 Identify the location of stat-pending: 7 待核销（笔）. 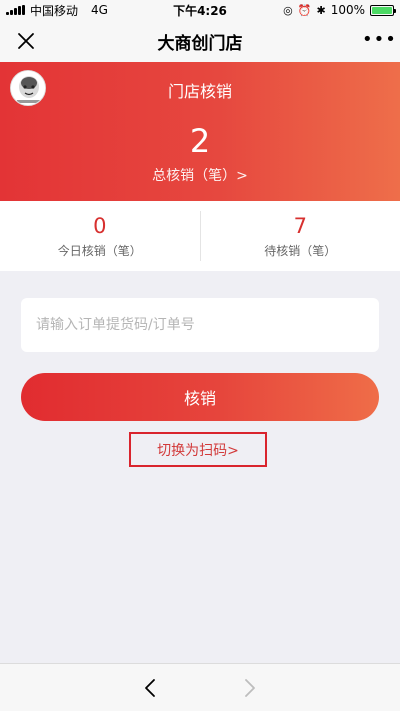
(300, 236).